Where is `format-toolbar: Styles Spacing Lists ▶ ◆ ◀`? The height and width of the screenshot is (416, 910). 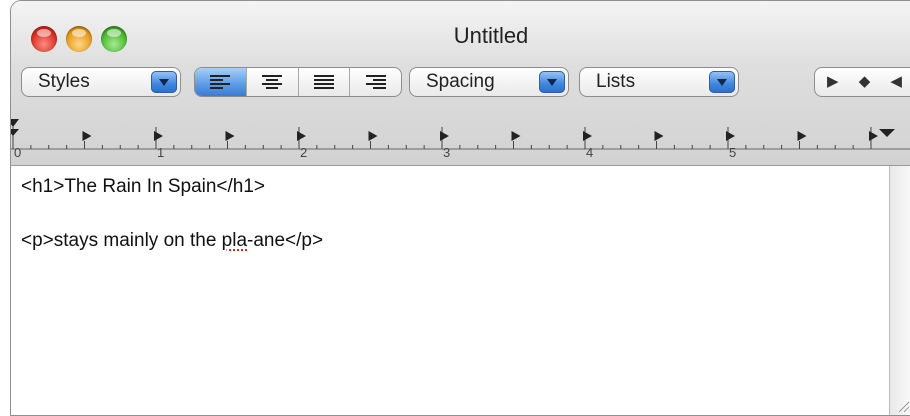 format-toolbar: Styles Spacing Lists ▶ ◆ ◀ is located at coordinates (460, 85).